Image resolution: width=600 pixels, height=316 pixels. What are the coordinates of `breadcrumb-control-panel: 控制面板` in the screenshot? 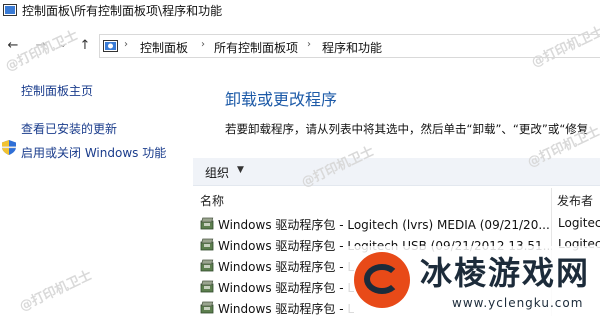 It's located at (164, 47).